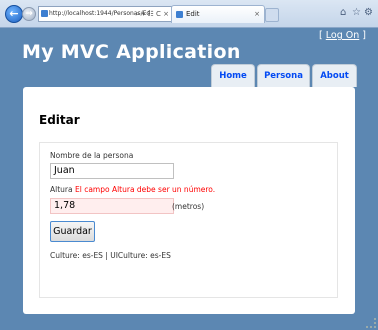  I want to click on back-arrow-icon: ←, so click(14, 13).